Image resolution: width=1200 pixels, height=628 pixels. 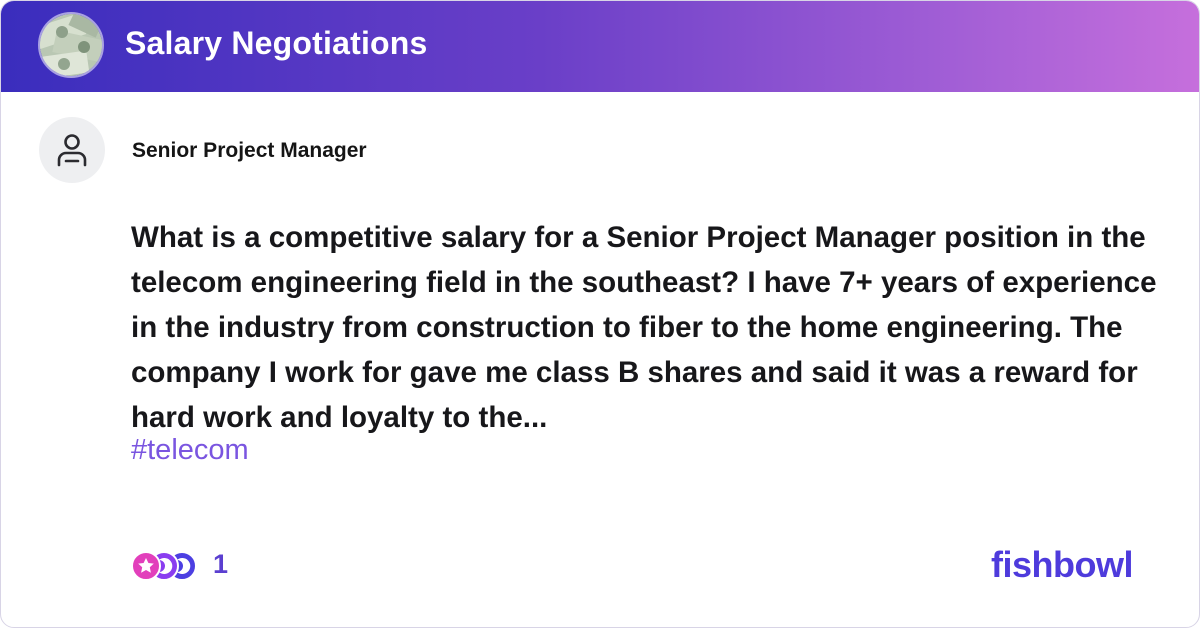 I want to click on reactions, so click(x=166, y=566).